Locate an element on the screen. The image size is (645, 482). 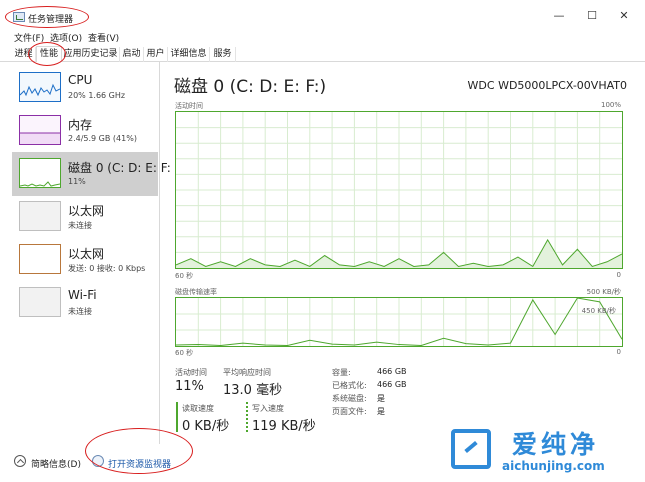
sidebar-item-cpu: CPU 20% 1.66 GHz is located at coordinates (85, 88).